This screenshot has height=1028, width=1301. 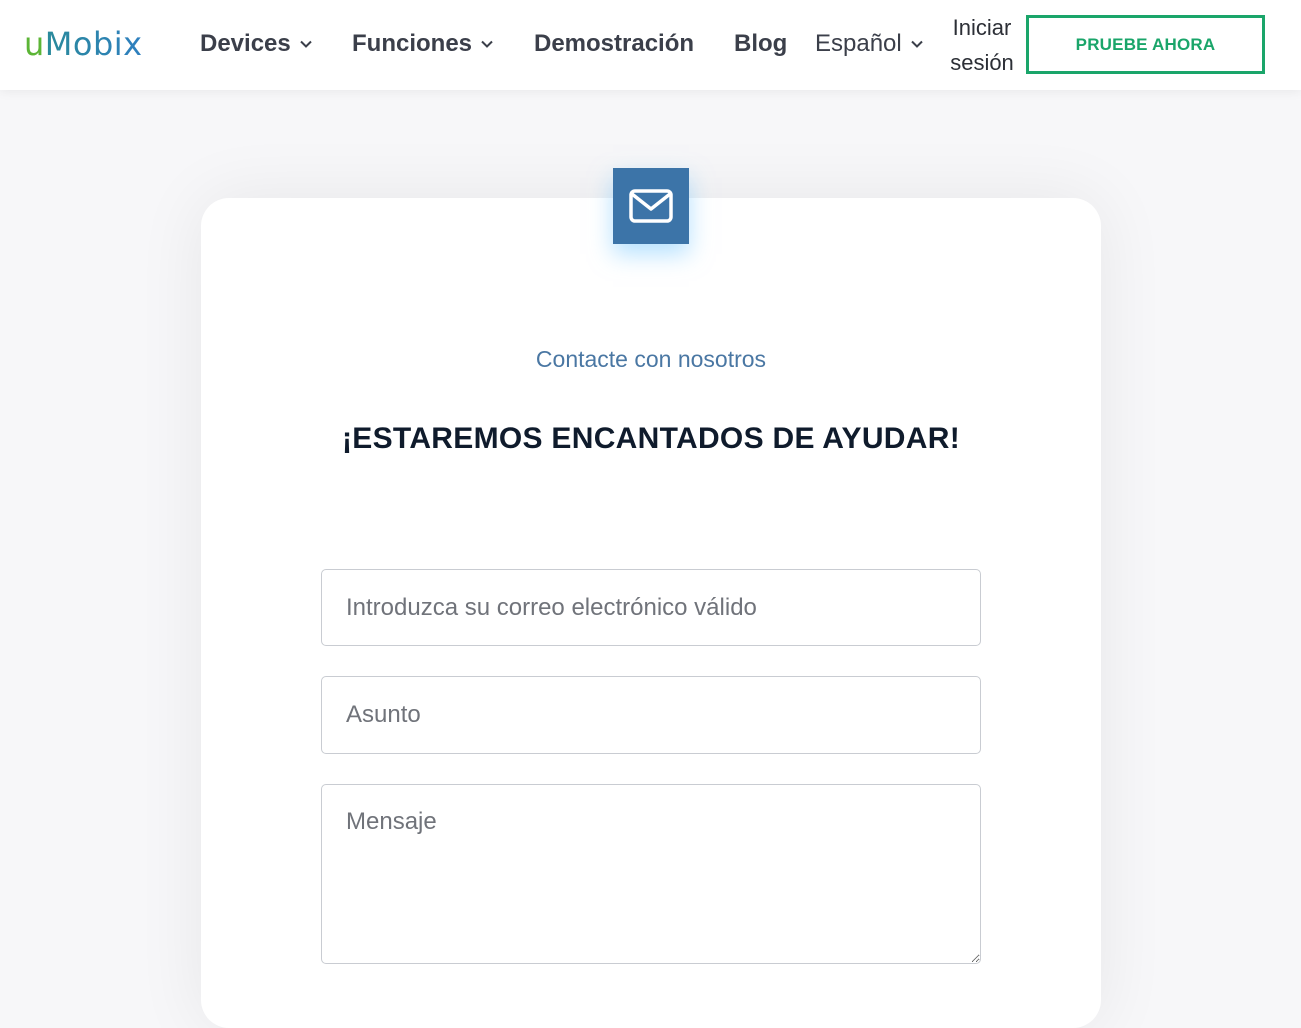 What do you see at coordinates (93, 44) in the screenshot?
I see `logo-text-mobix: Mobix` at bounding box center [93, 44].